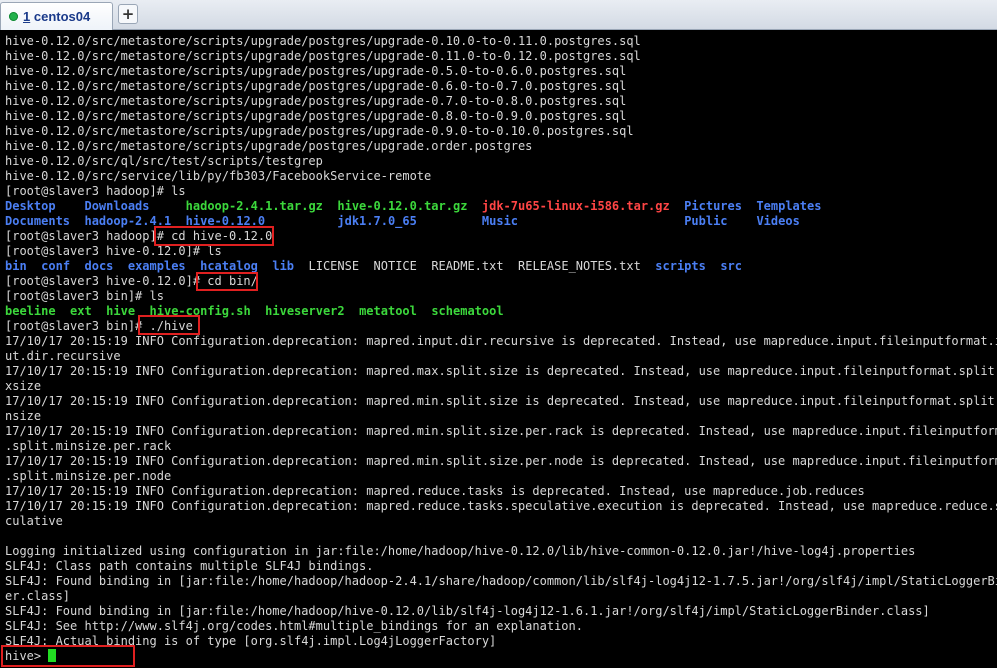  Describe the element at coordinates (214, 236) in the screenshot. I see `highlight-cd-hive` at that location.